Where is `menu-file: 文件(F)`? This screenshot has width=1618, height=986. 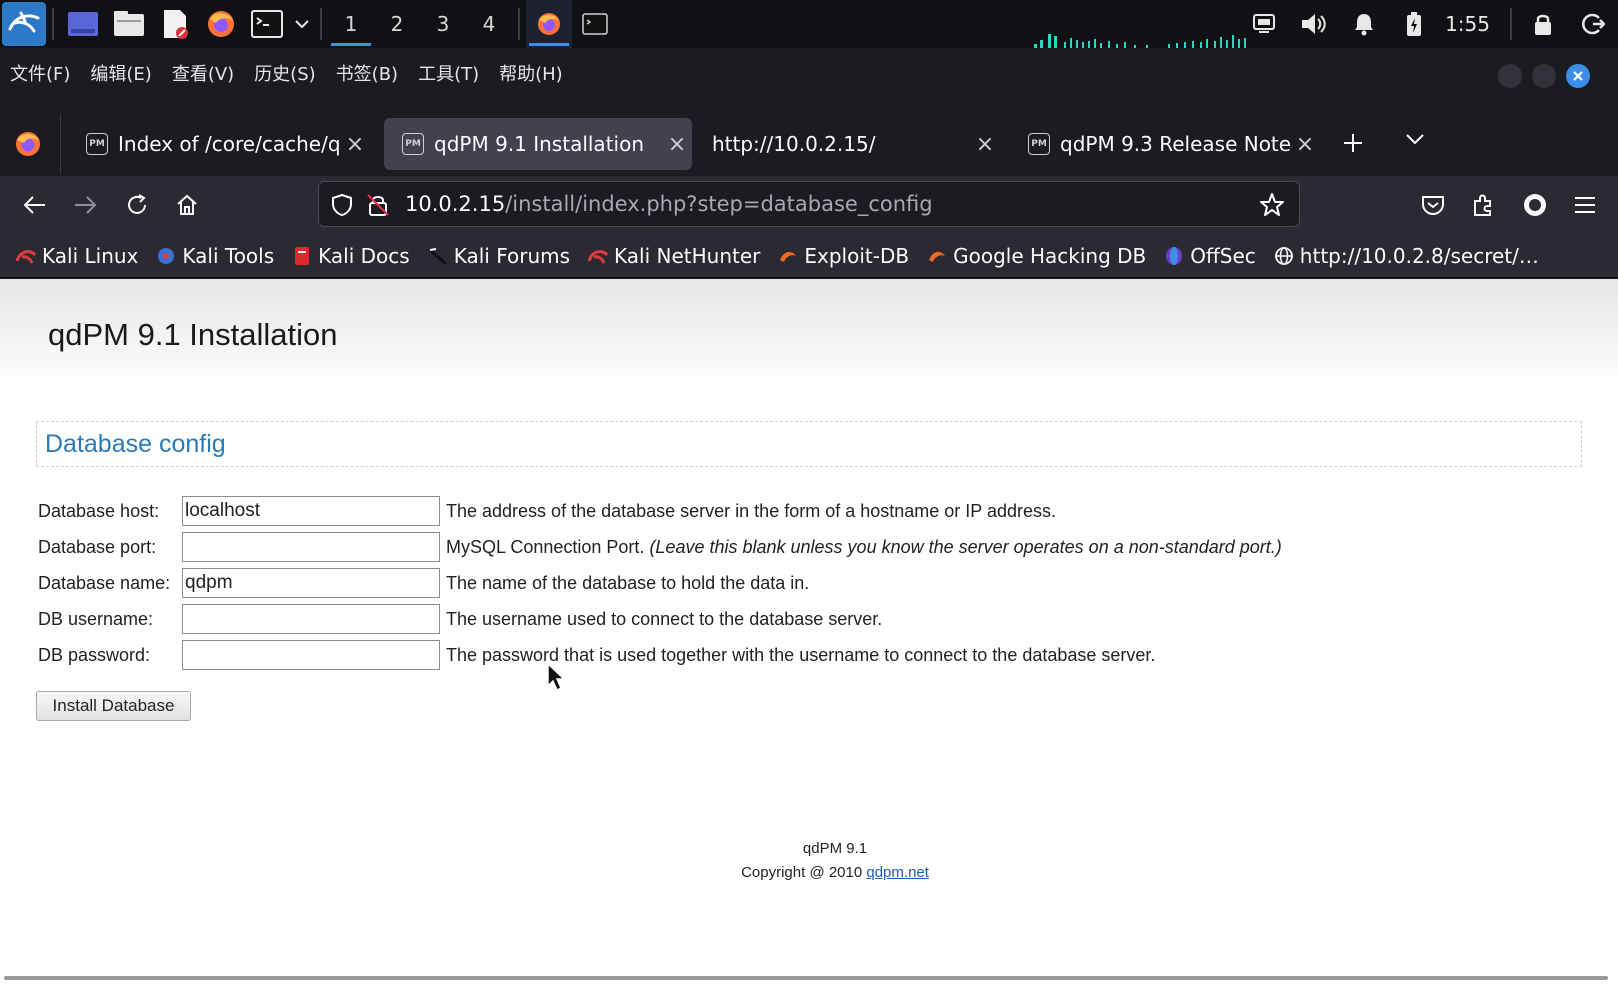
menu-file: 文件(F) is located at coordinates (40, 73).